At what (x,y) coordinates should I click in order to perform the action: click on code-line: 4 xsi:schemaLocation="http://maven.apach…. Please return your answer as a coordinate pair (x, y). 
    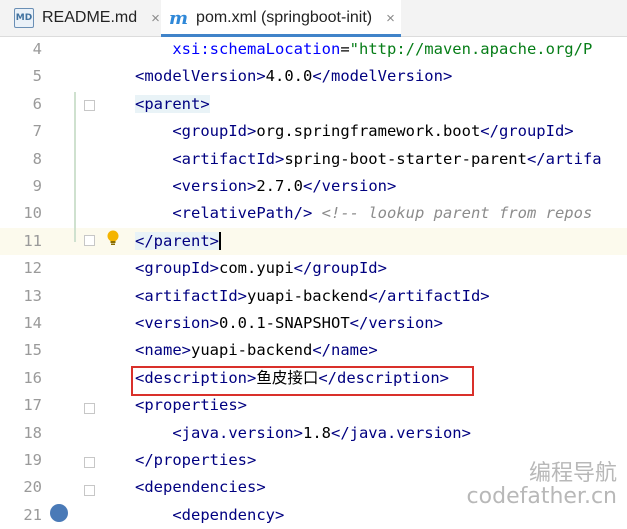
    Looking at the image, I should click on (313, 49).